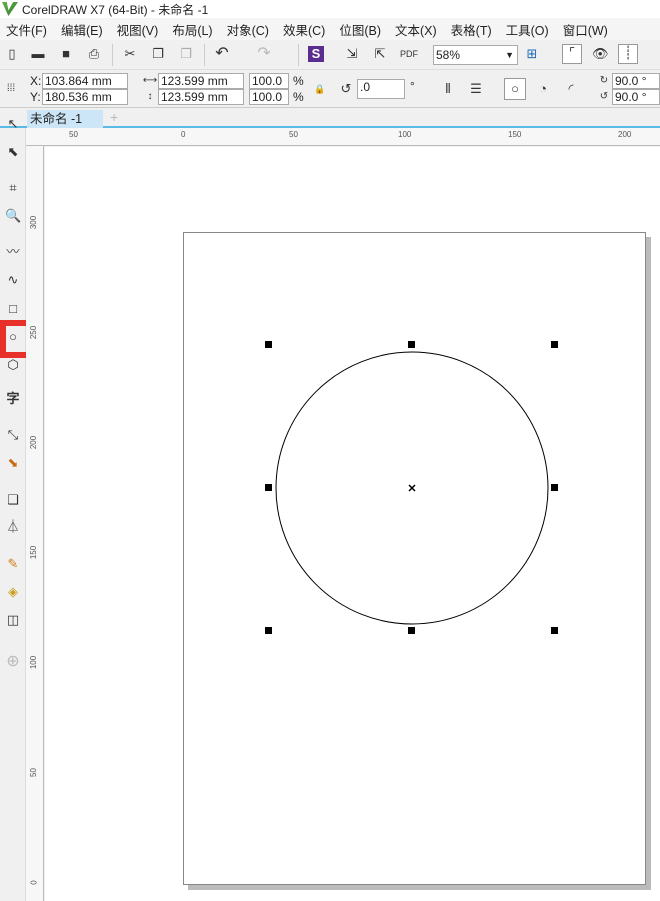  I want to click on handle-top-left, so click(268, 344).